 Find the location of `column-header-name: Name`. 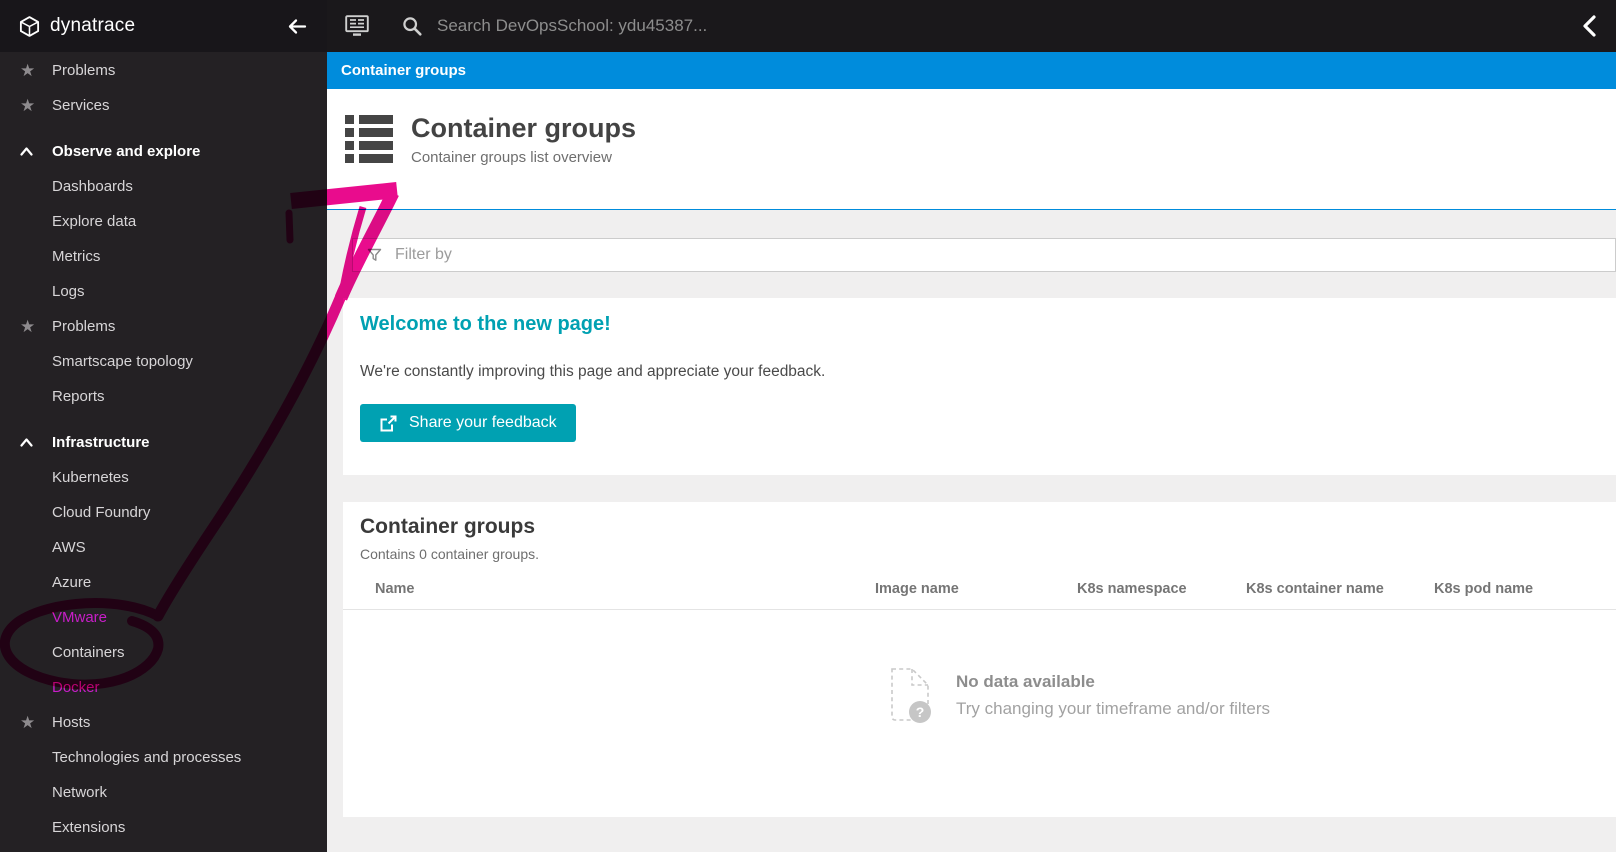

column-header-name: Name is located at coordinates (395, 589).